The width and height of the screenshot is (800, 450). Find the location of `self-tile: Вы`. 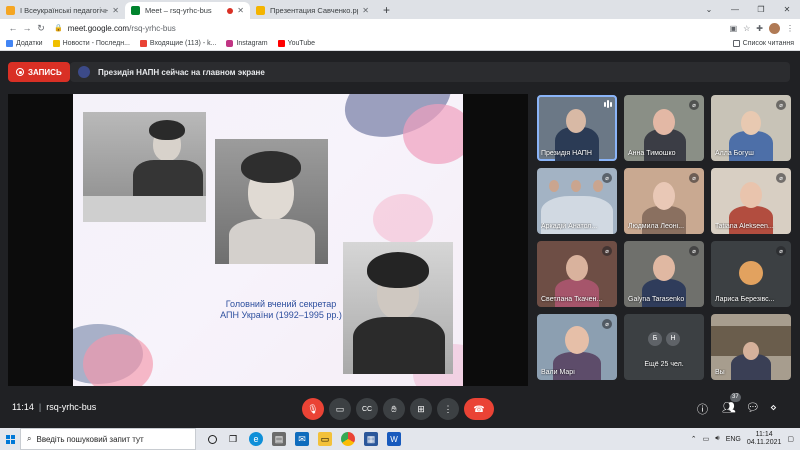

self-tile: Вы is located at coordinates (751, 347).